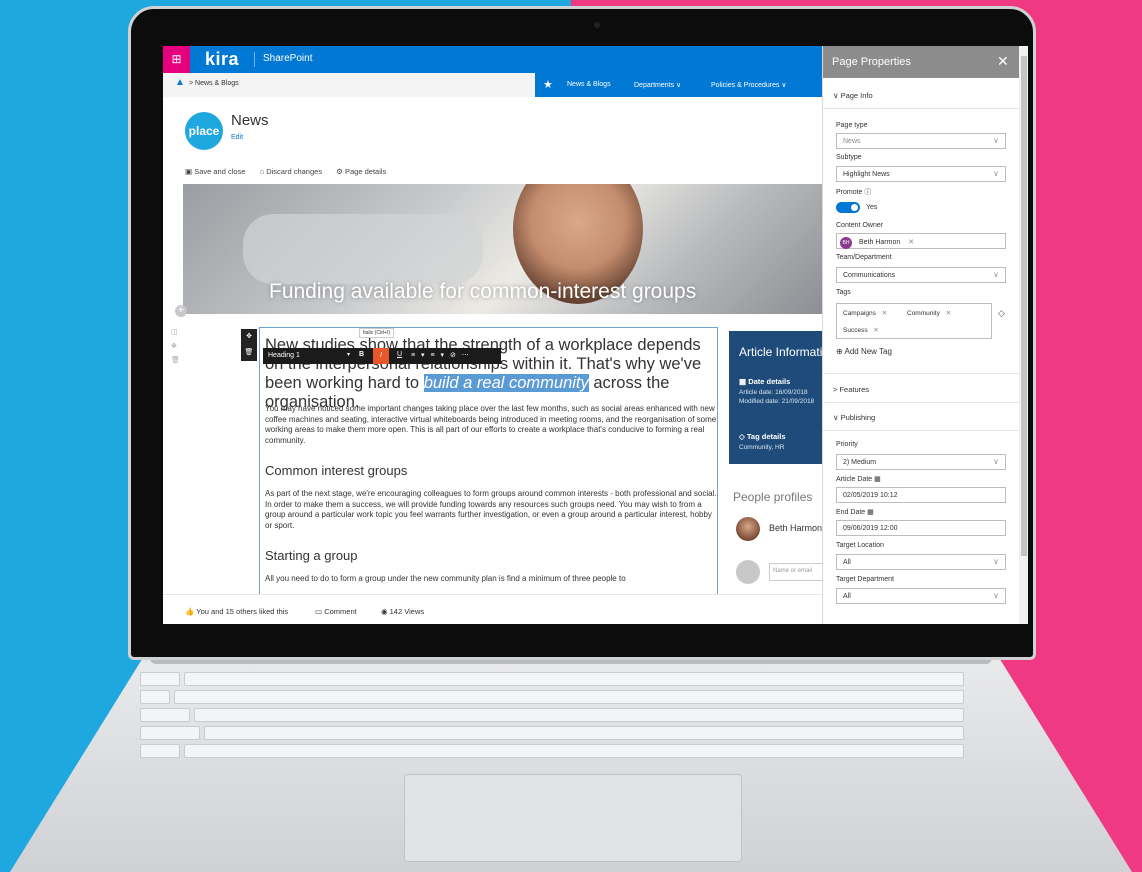  What do you see at coordinates (921, 528) in the screenshot?
I see `end-date-input: 09/06/2019 12:00` at bounding box center [921, 528].